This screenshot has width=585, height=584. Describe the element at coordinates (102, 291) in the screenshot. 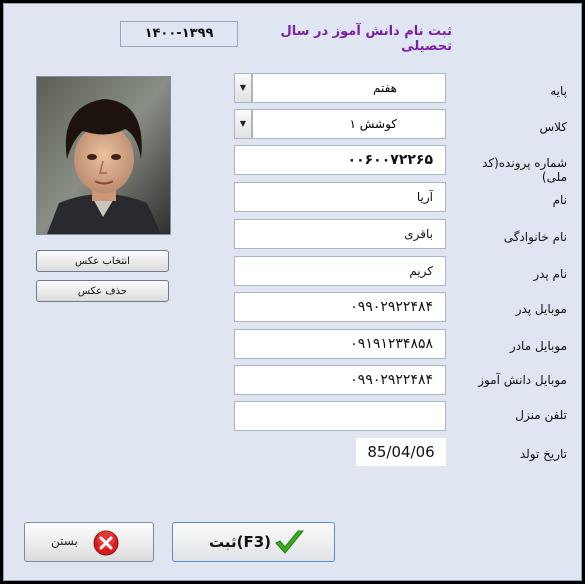

I see `delete-photo-button: حذف عکس` at that location.